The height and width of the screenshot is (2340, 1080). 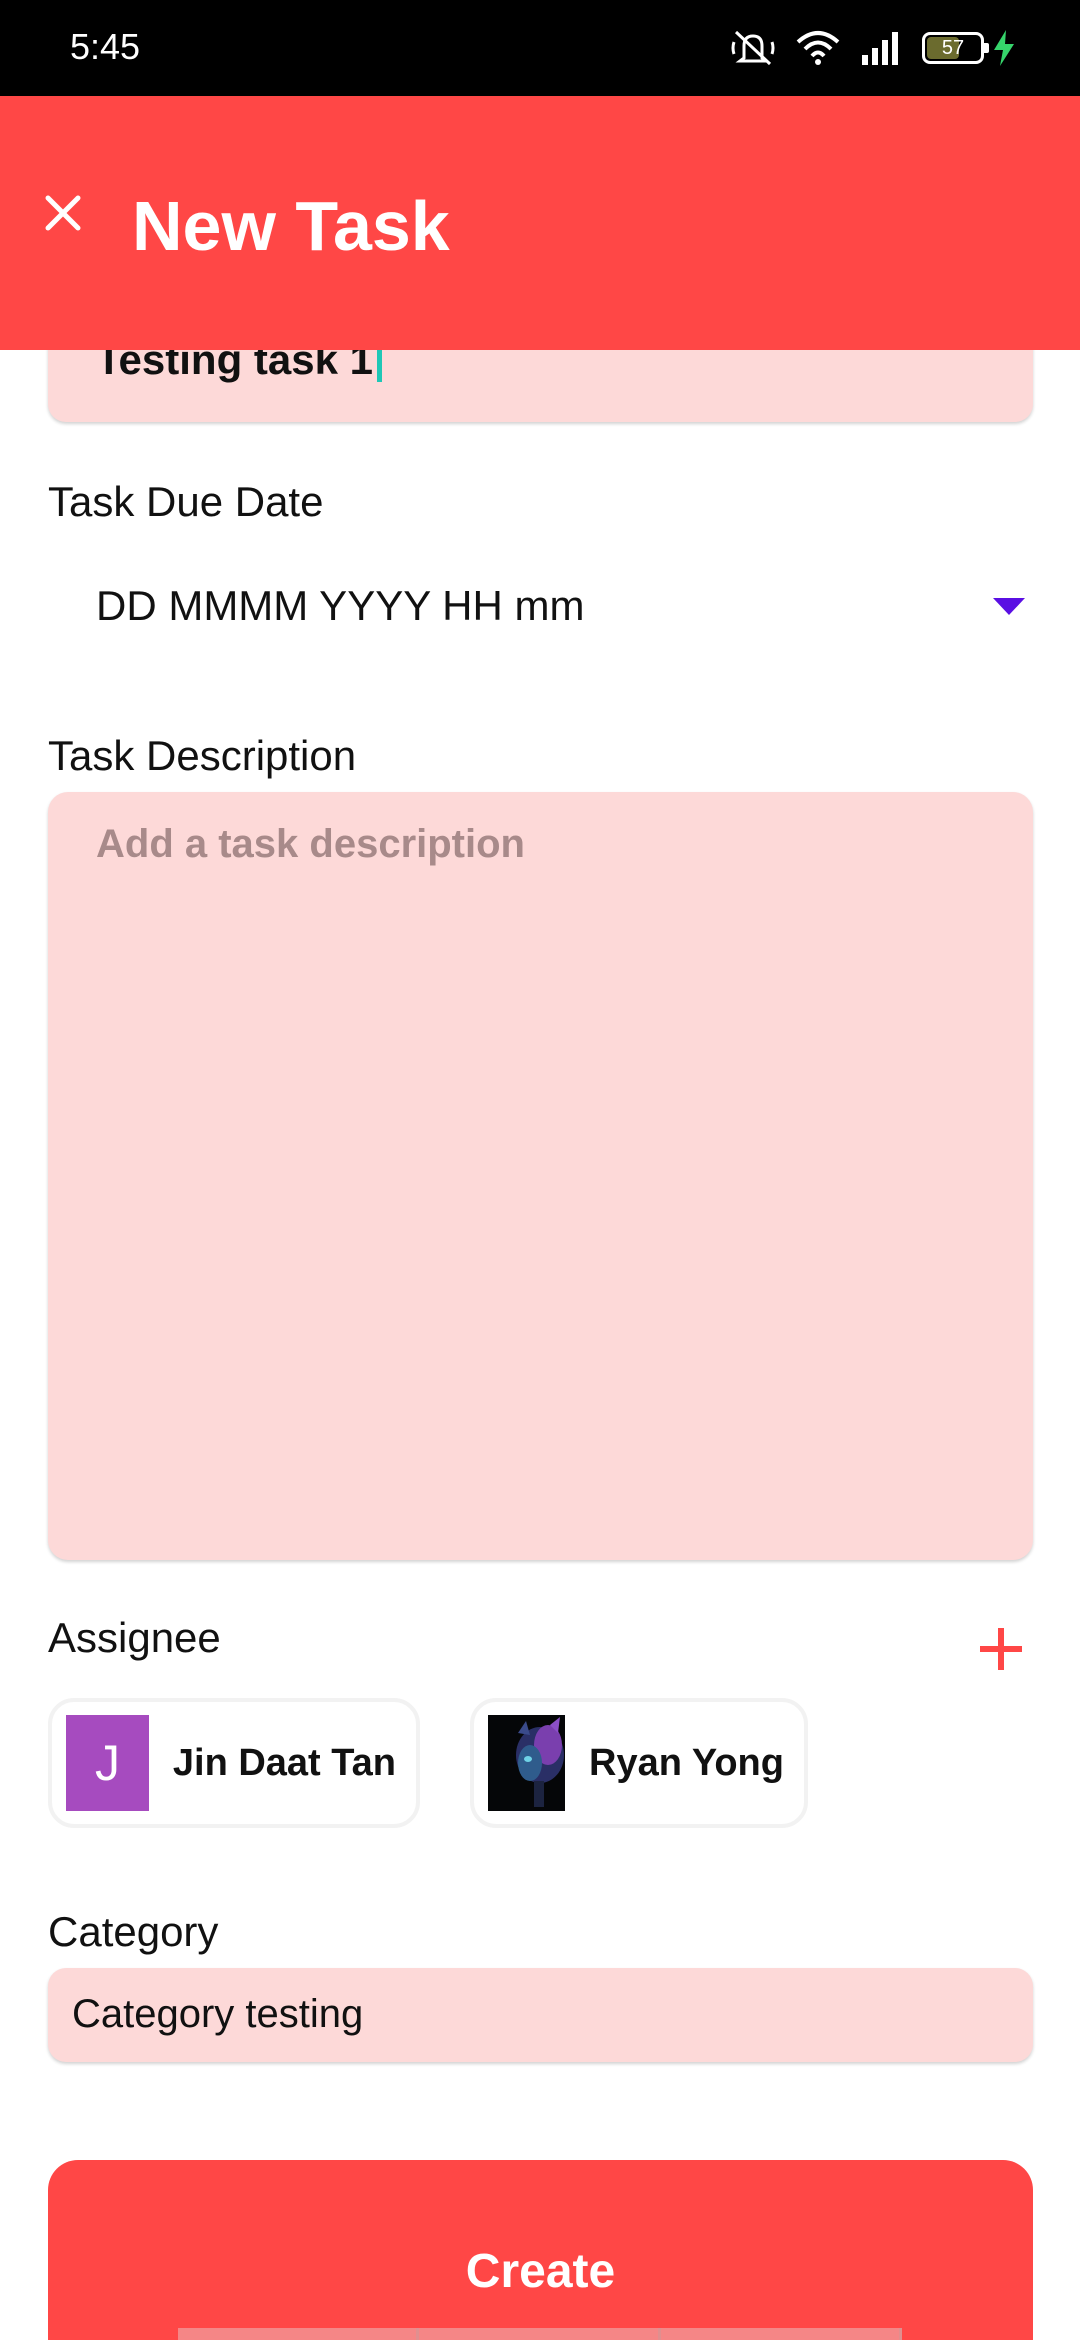 I want to click on close-icon, so click(x=63, y=213).